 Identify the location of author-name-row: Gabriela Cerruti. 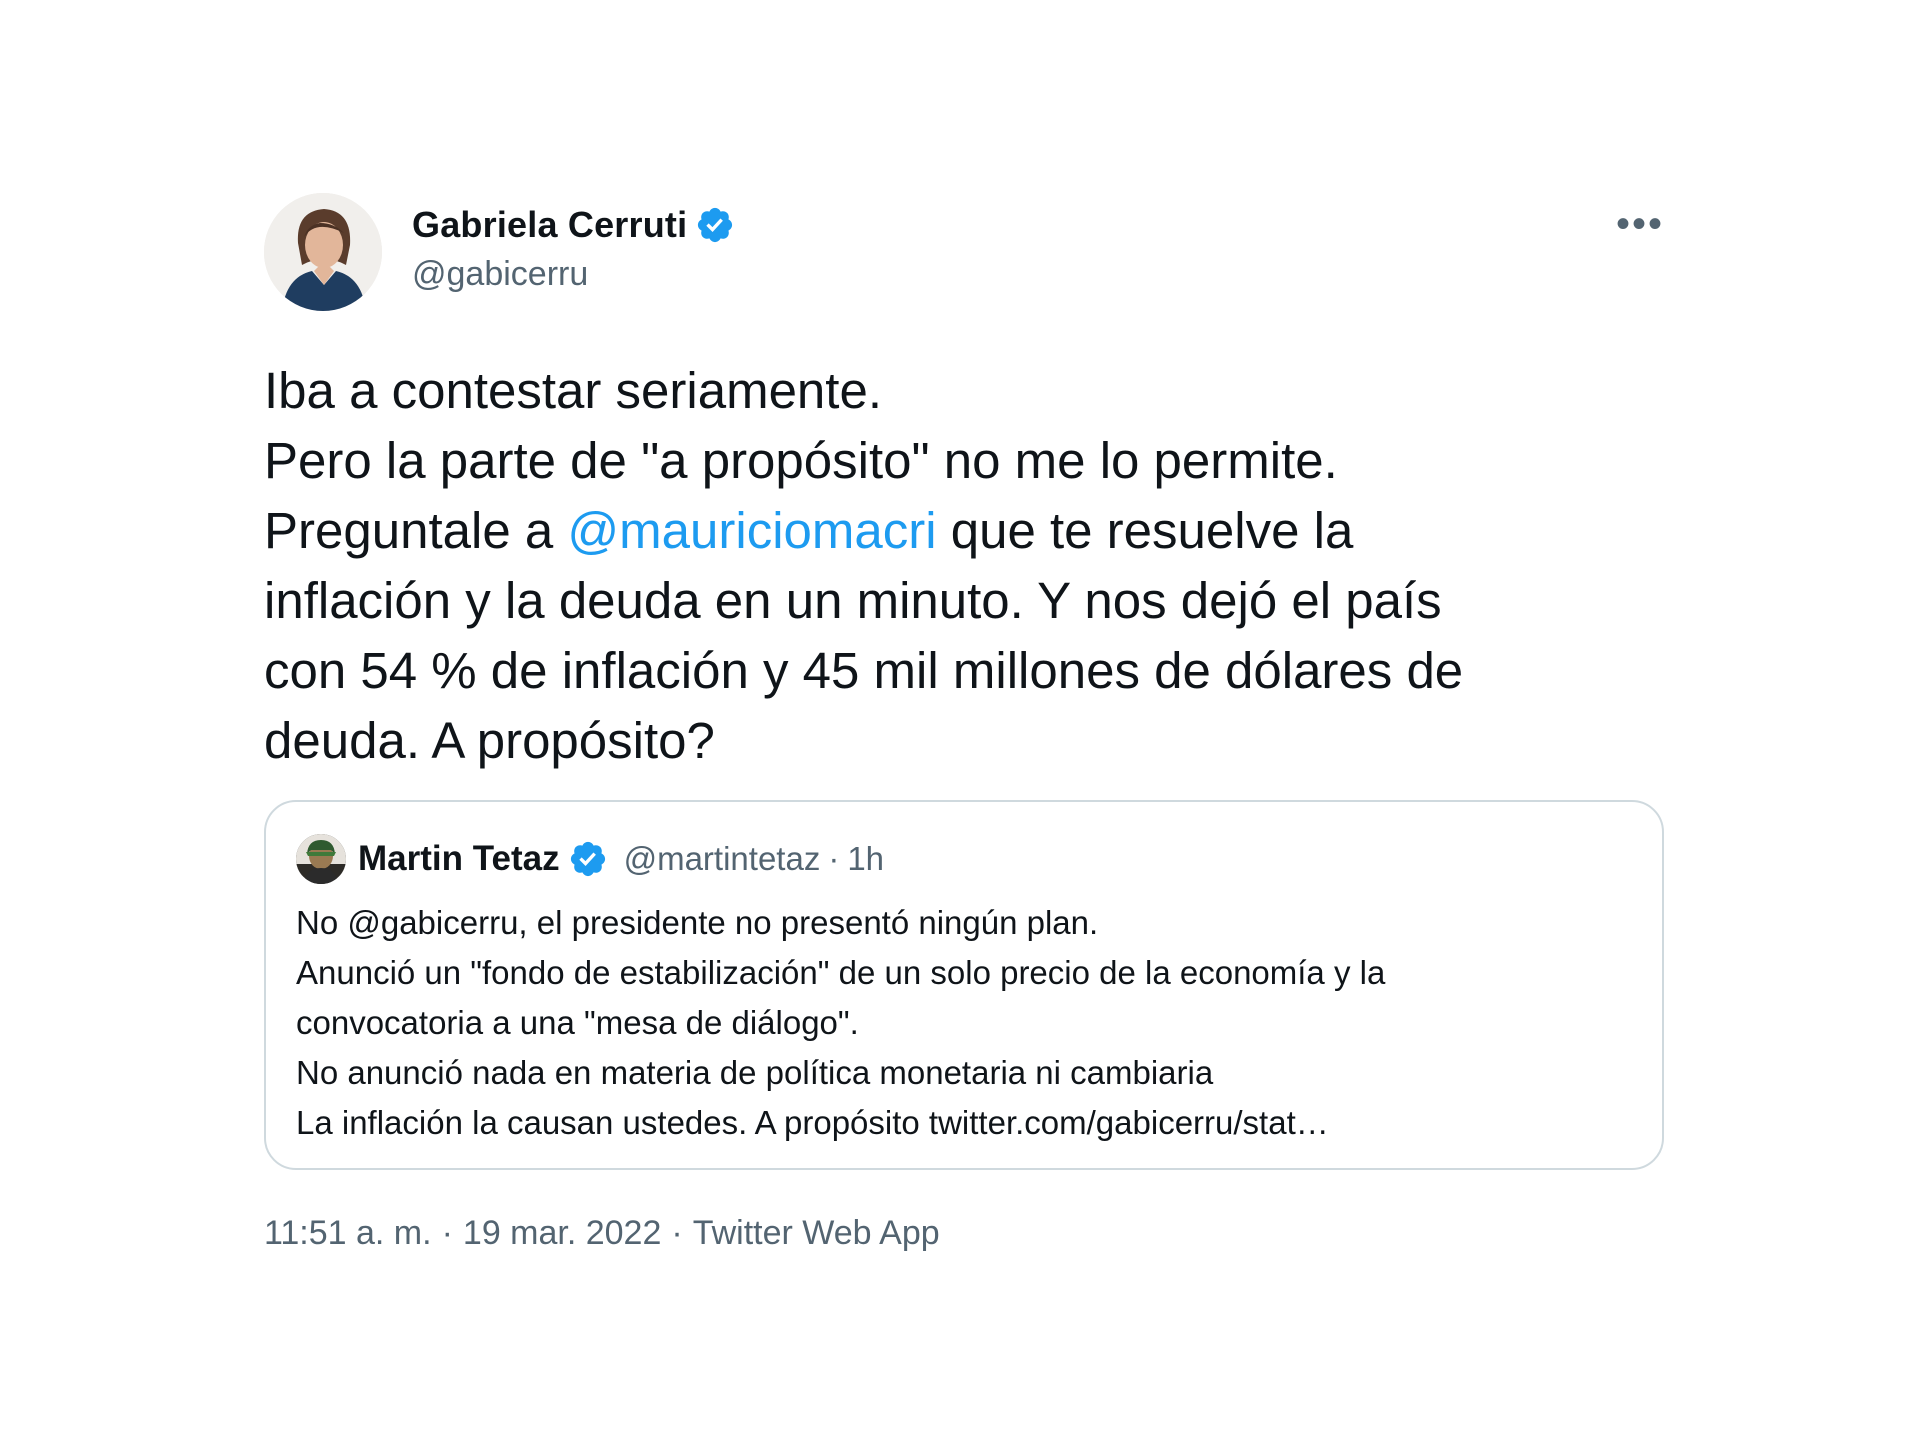
(573, 225).